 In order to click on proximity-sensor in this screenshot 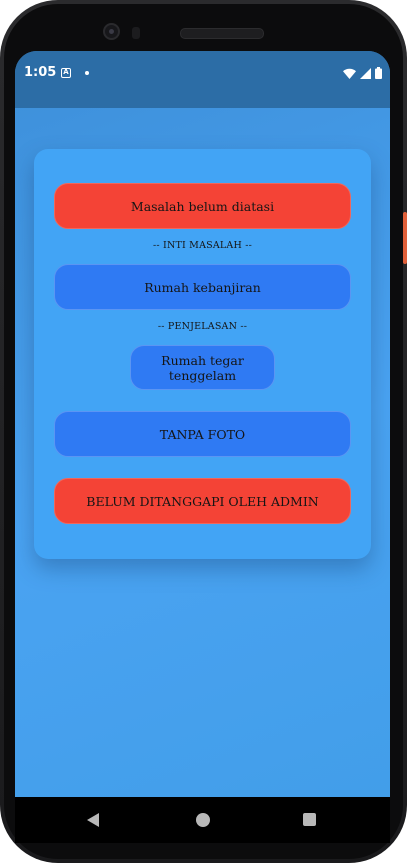, I will do `click(136, 33)`.